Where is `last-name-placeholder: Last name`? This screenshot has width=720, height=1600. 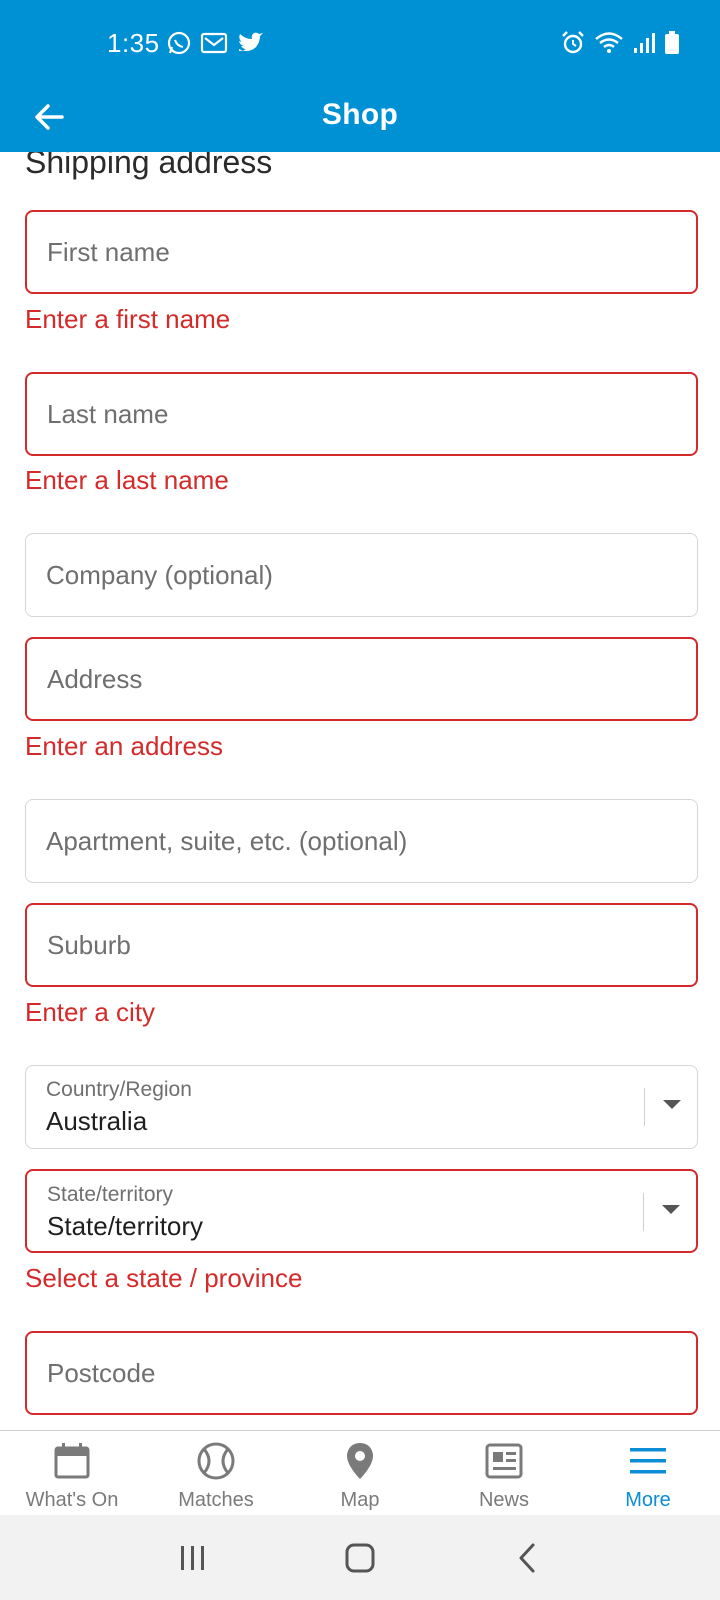
last-name-placeholder: Last name is located at coordinates (108, 413).